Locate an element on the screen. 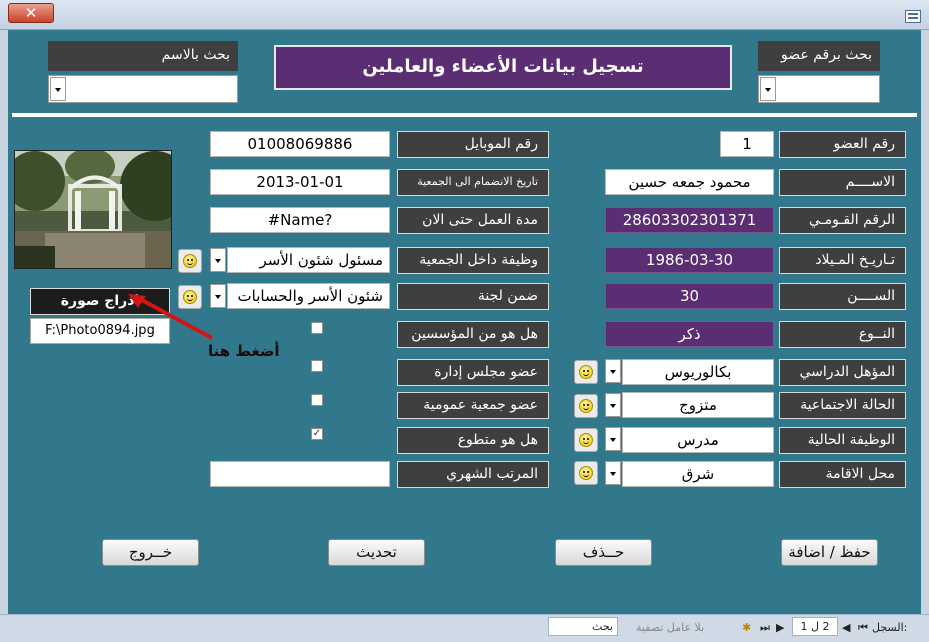 This screenshot has width=929, height=642. member-number-field: 1 is located at coordinates (747, 144).